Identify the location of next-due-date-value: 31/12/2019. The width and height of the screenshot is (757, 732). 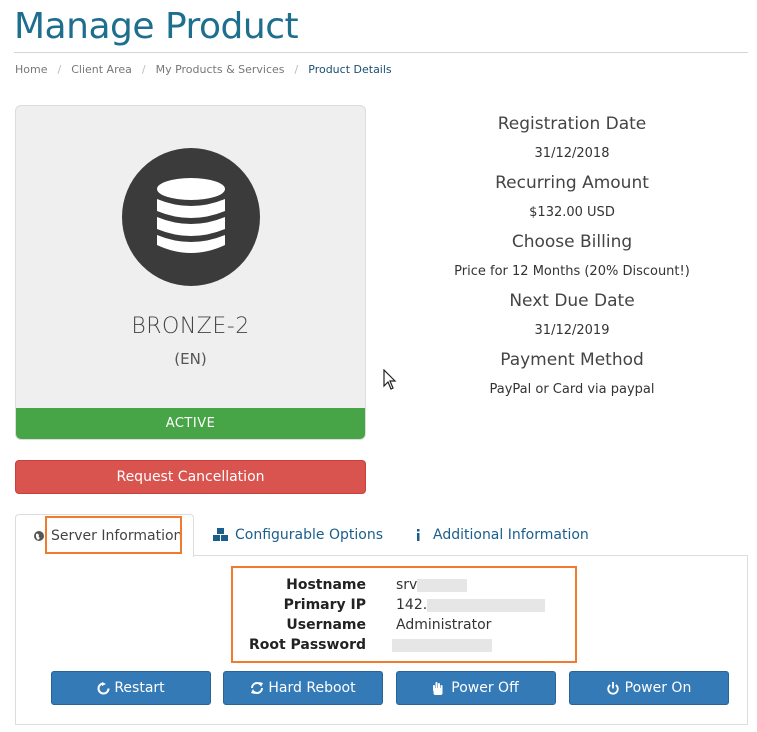
(572, 330).